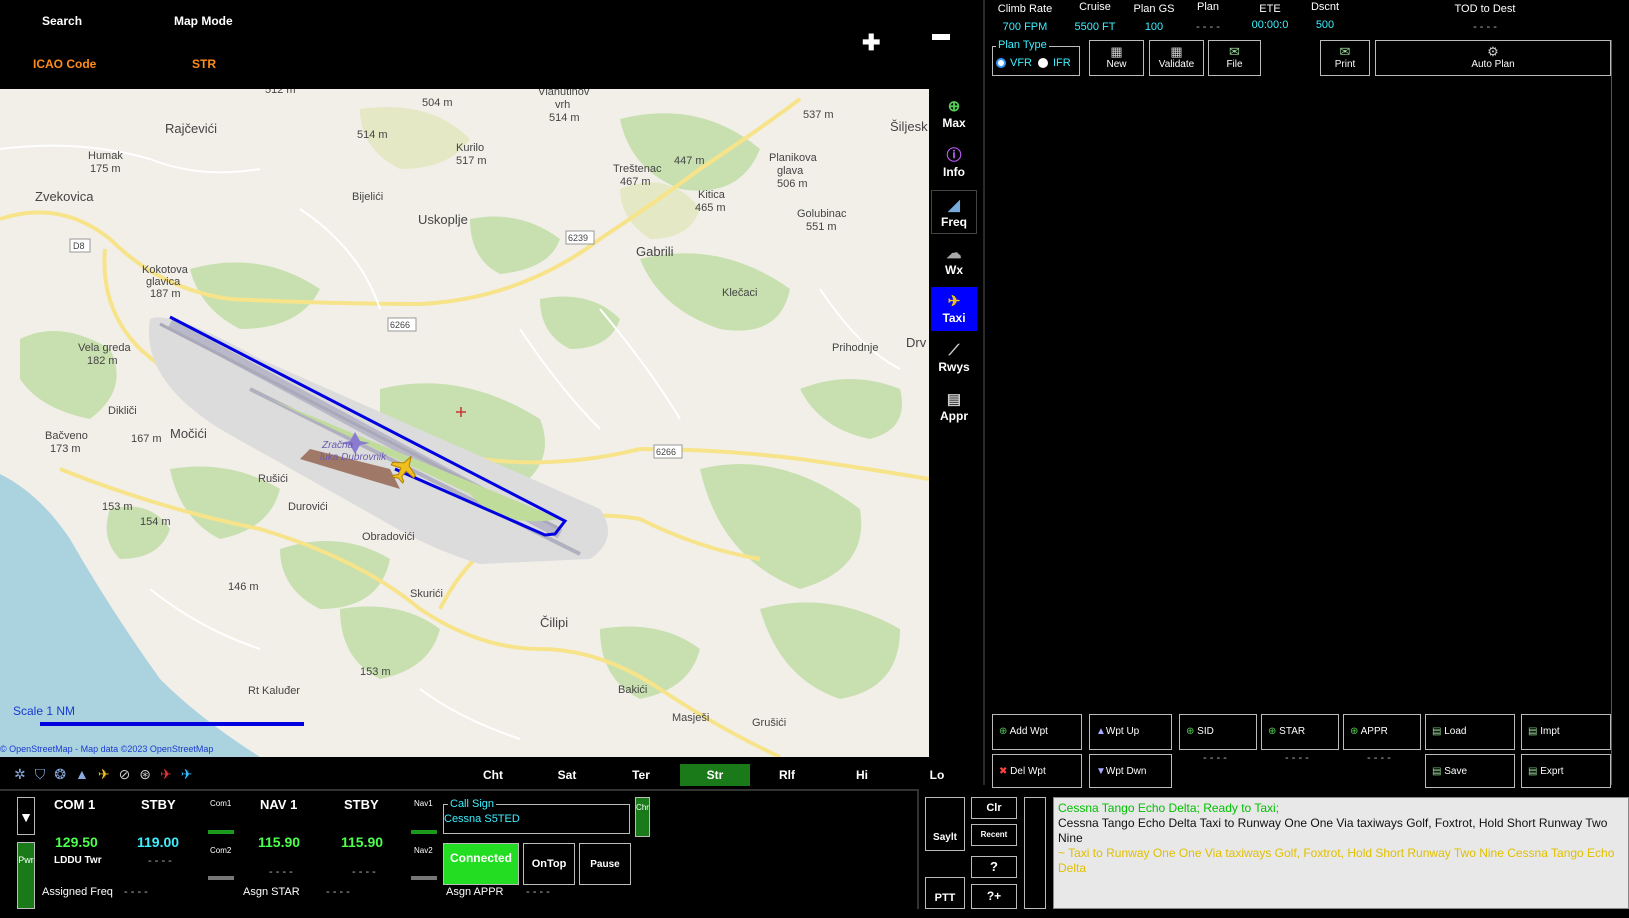 The image size is (1629, 918). Describe the element at coordinates (1270, 25) in the screenshot. I see `ete-value: 00:00:0` at that location.